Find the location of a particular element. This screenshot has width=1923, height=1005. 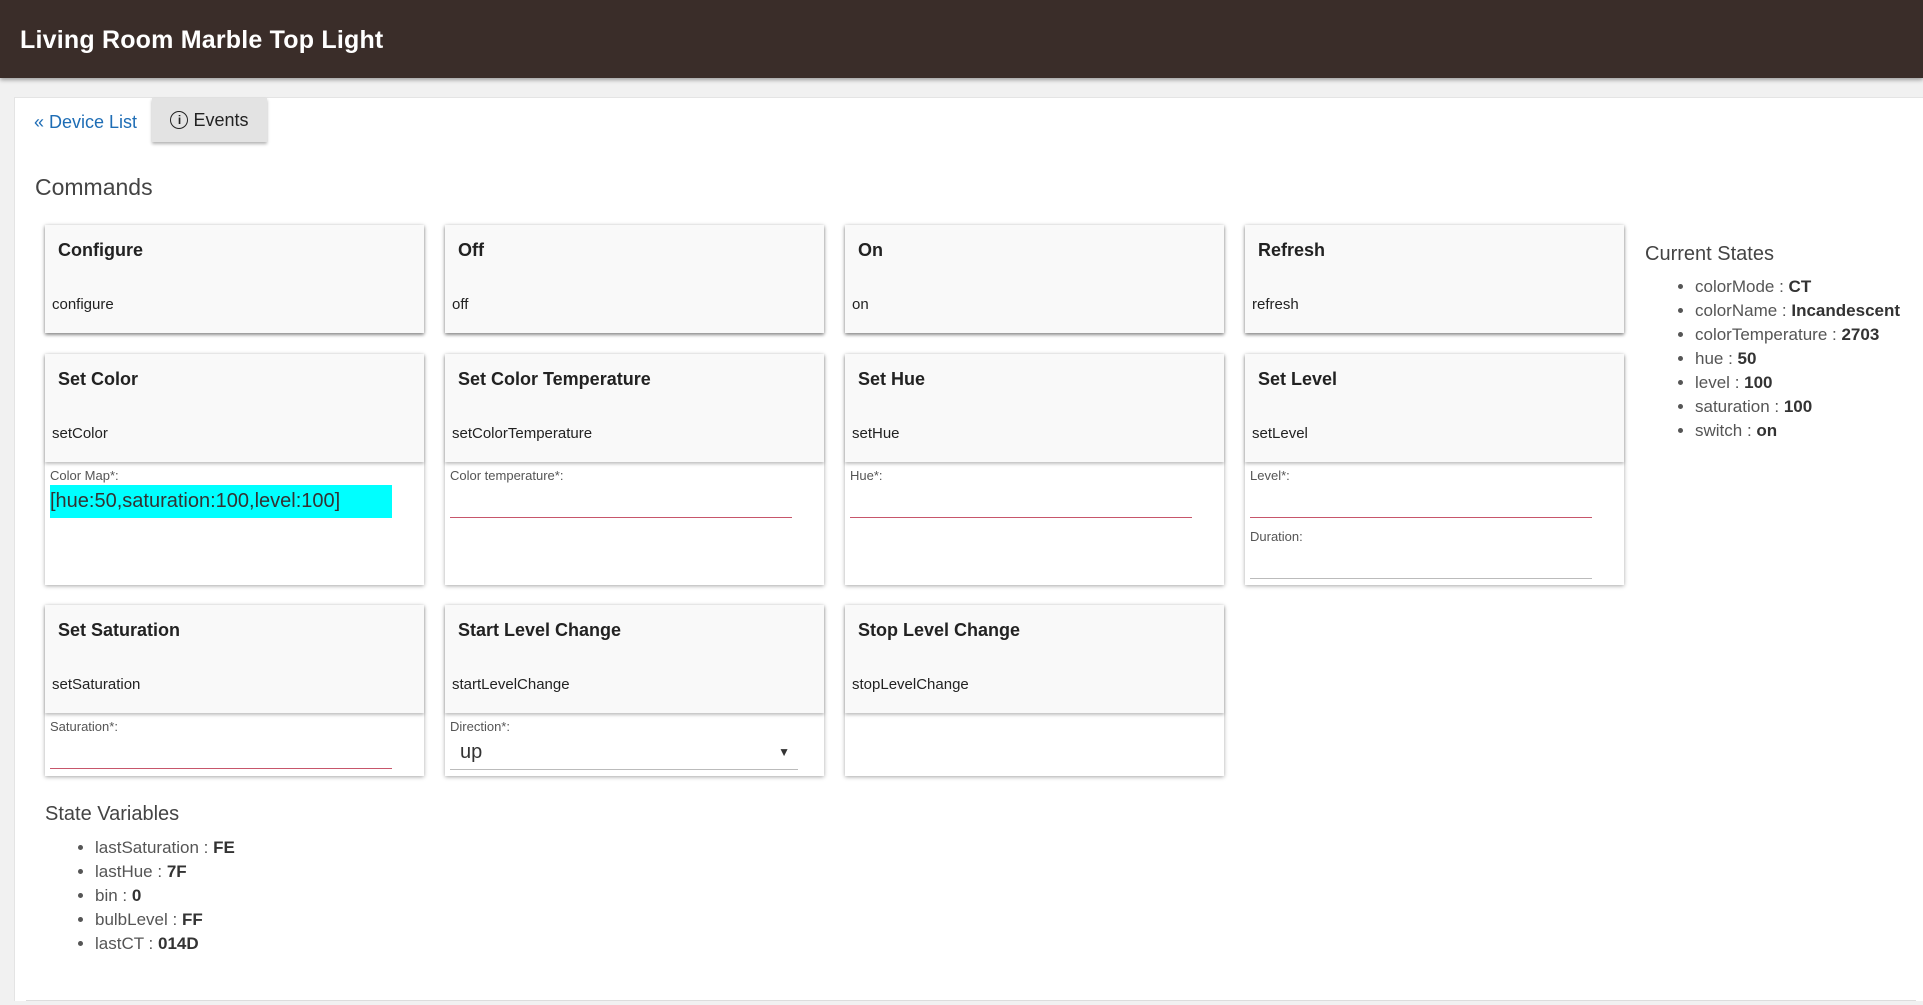

page-title: Living Room Marble Top Light is located at coordinates (202, 40).